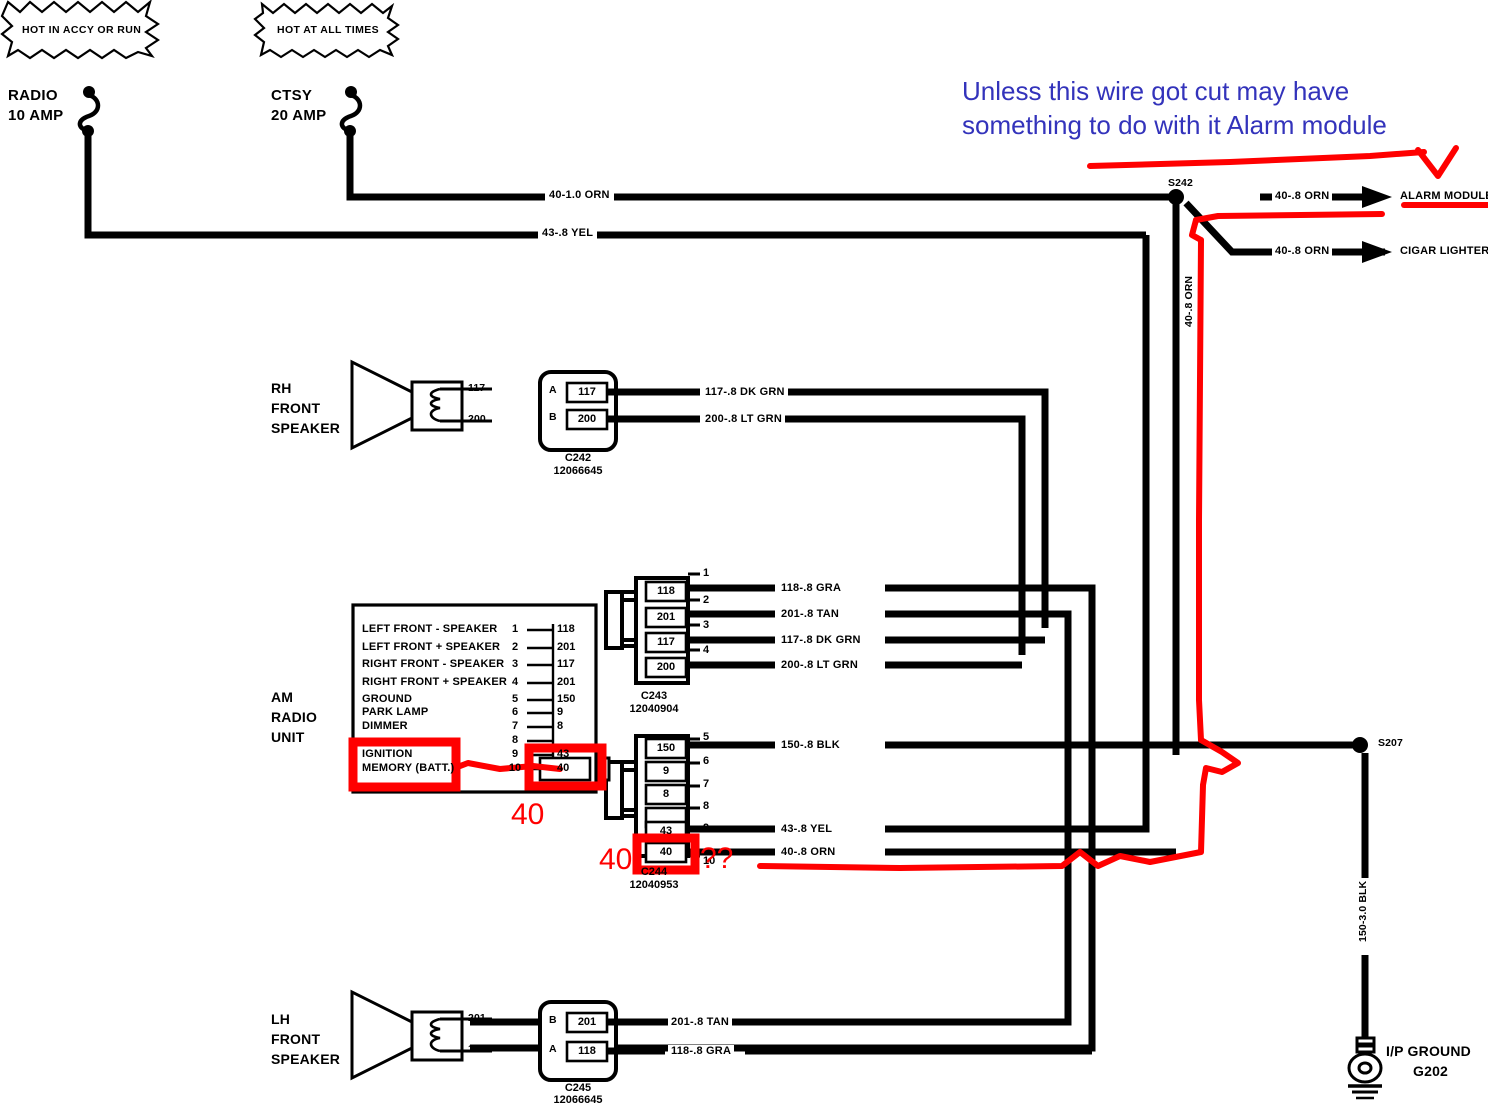 Image resolution: width=1488 pixels, height=1104 pixels. I want to click on radio-pin-number-4: 4, so click(515, 682).